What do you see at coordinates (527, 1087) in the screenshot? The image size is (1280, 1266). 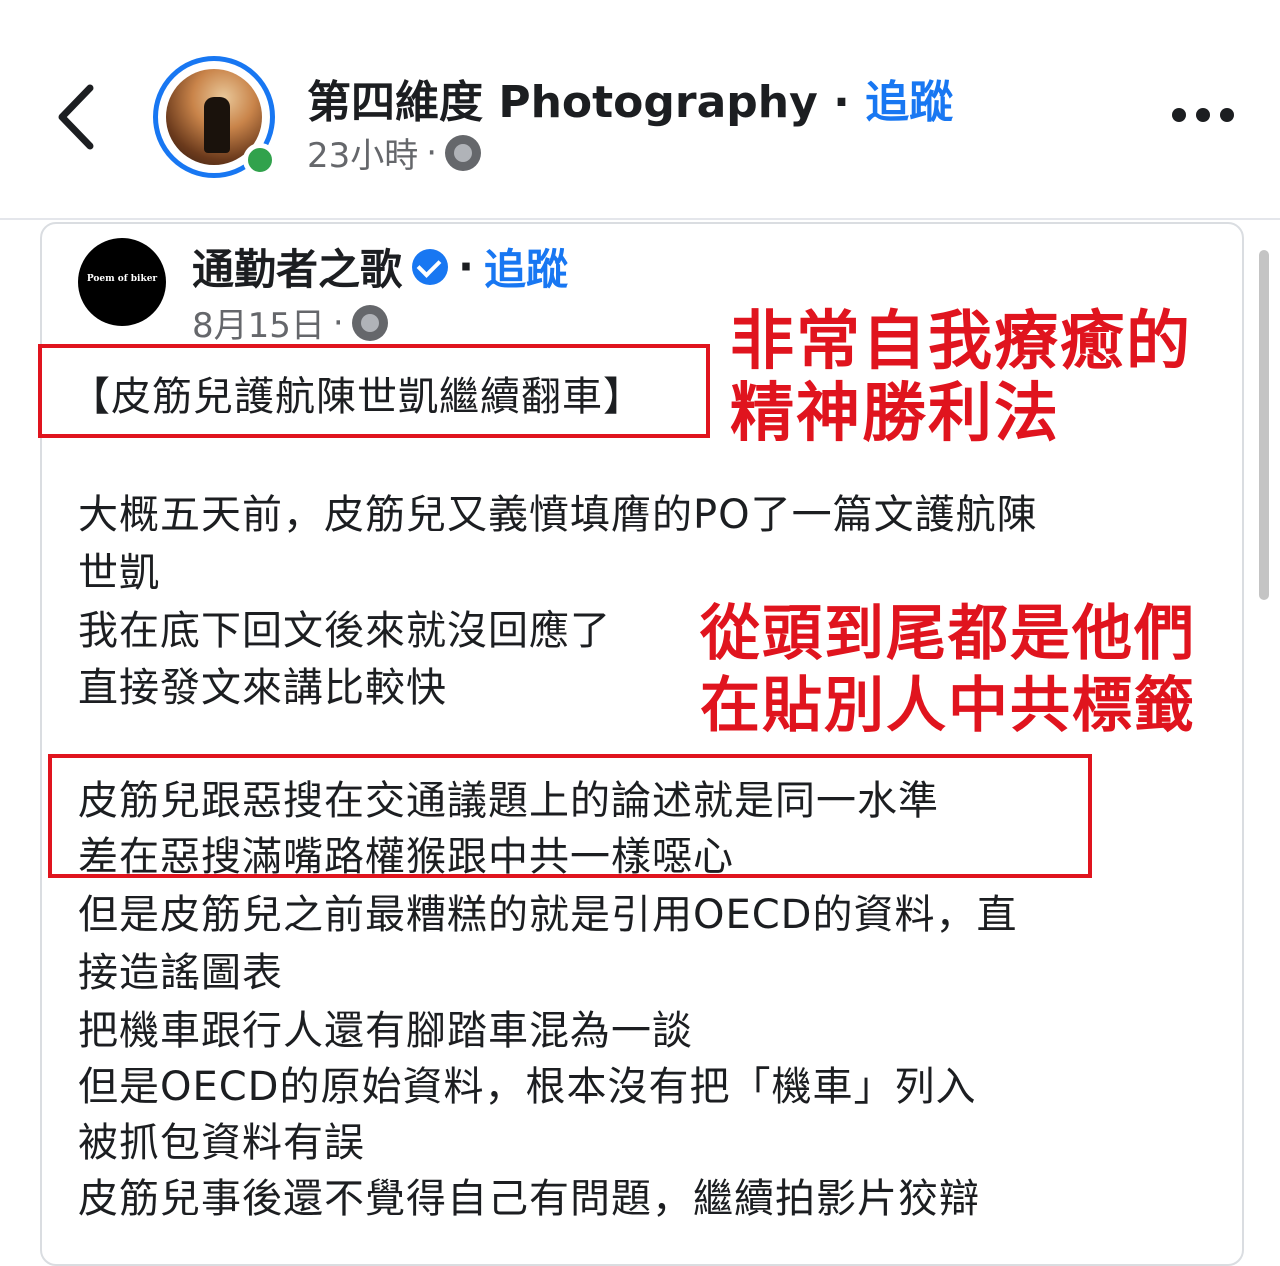 I see `post-line: 但是OECD的原始資料，根本沒有把「機車」列入` at bounding box center [527, 1087].